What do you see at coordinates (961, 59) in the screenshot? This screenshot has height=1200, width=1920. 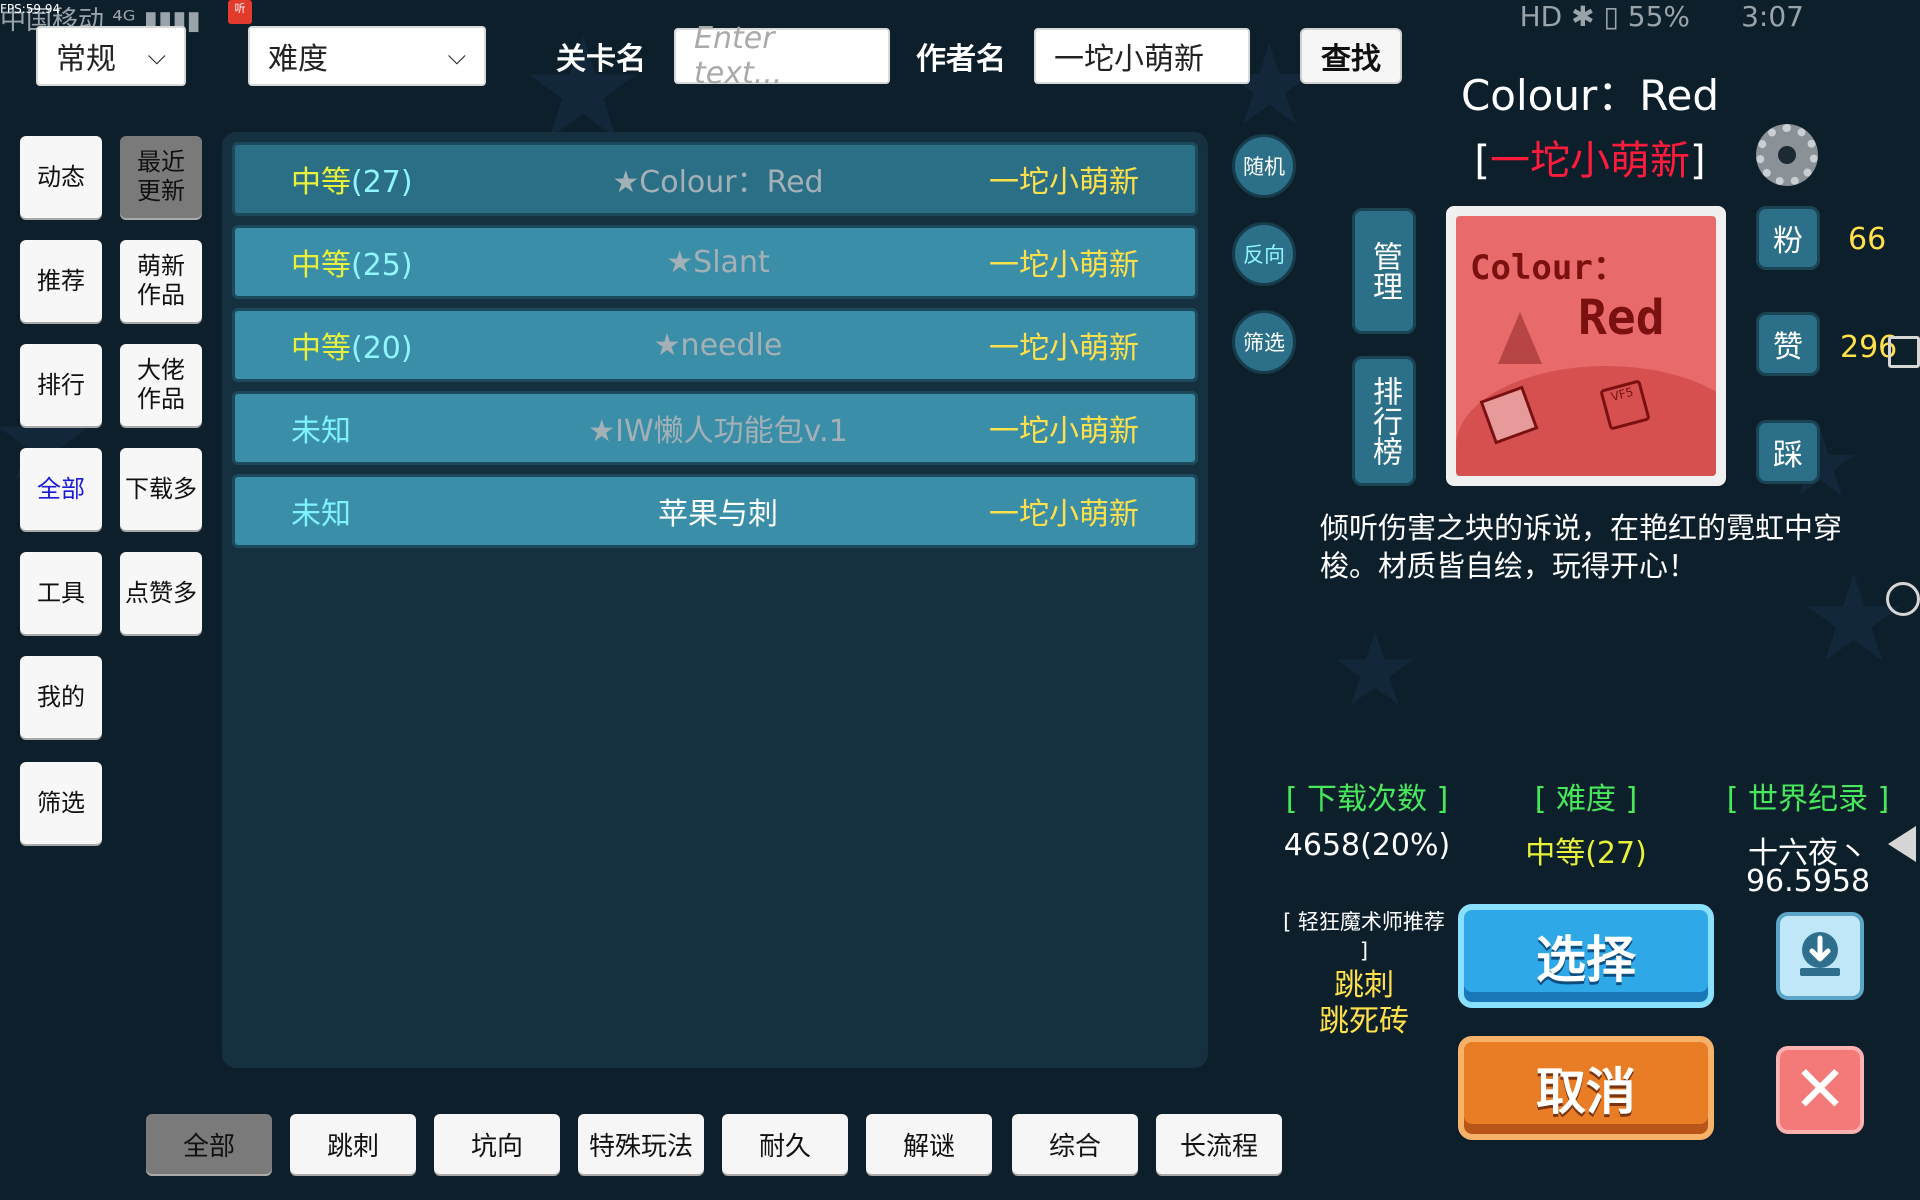 I see `author-name-label: 作者名` at bounding box center [961, 59].